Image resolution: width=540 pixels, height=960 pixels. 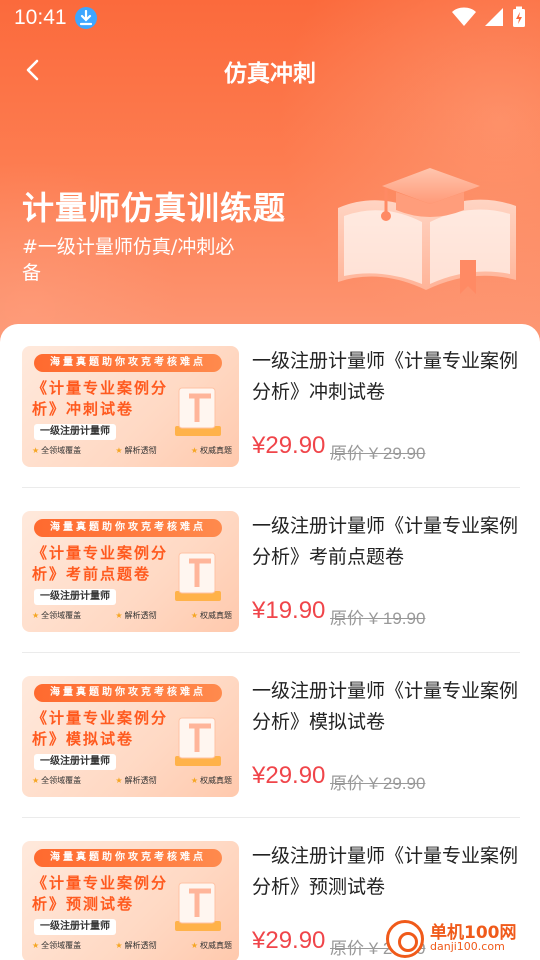 I want to click on course-price: ¥19.90, so click(x=289, y=610).